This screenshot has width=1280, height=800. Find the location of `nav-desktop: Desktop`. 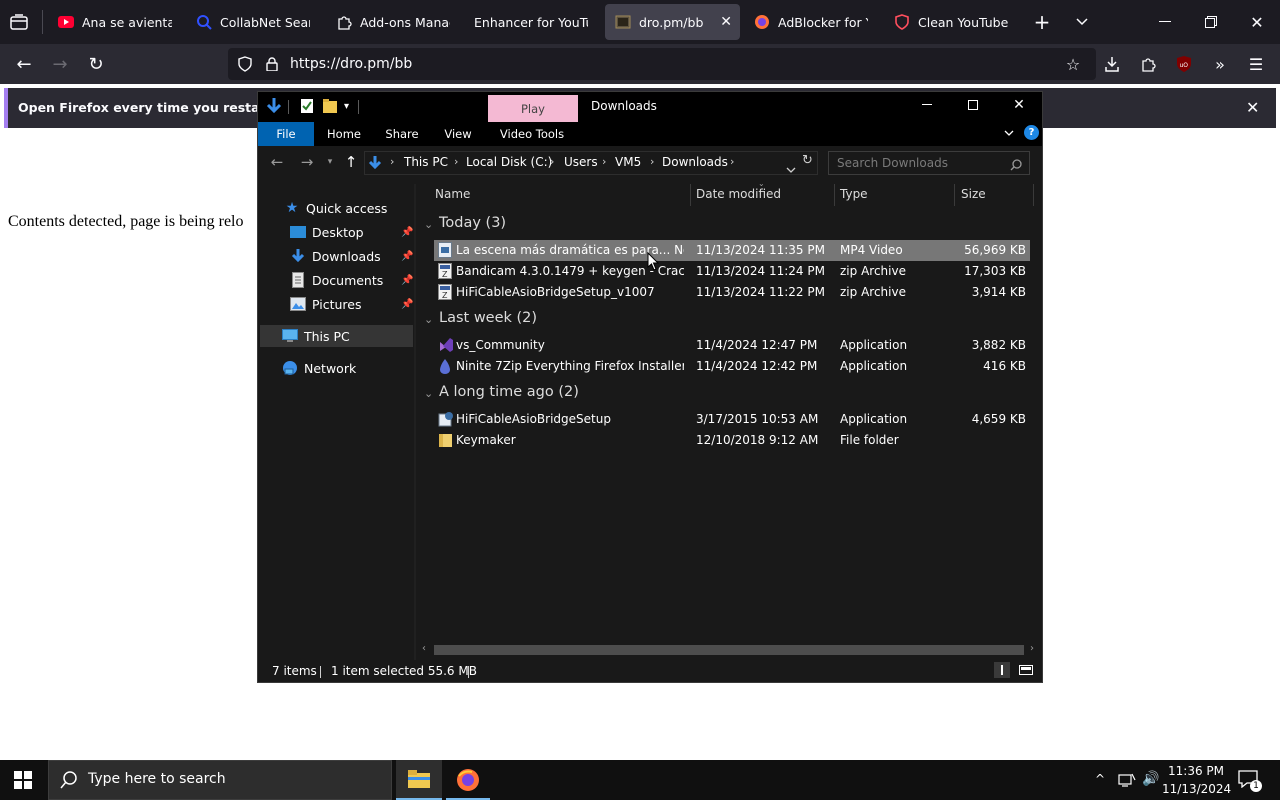

nav-desktop: Desktop is located at coordinates (327, 232).